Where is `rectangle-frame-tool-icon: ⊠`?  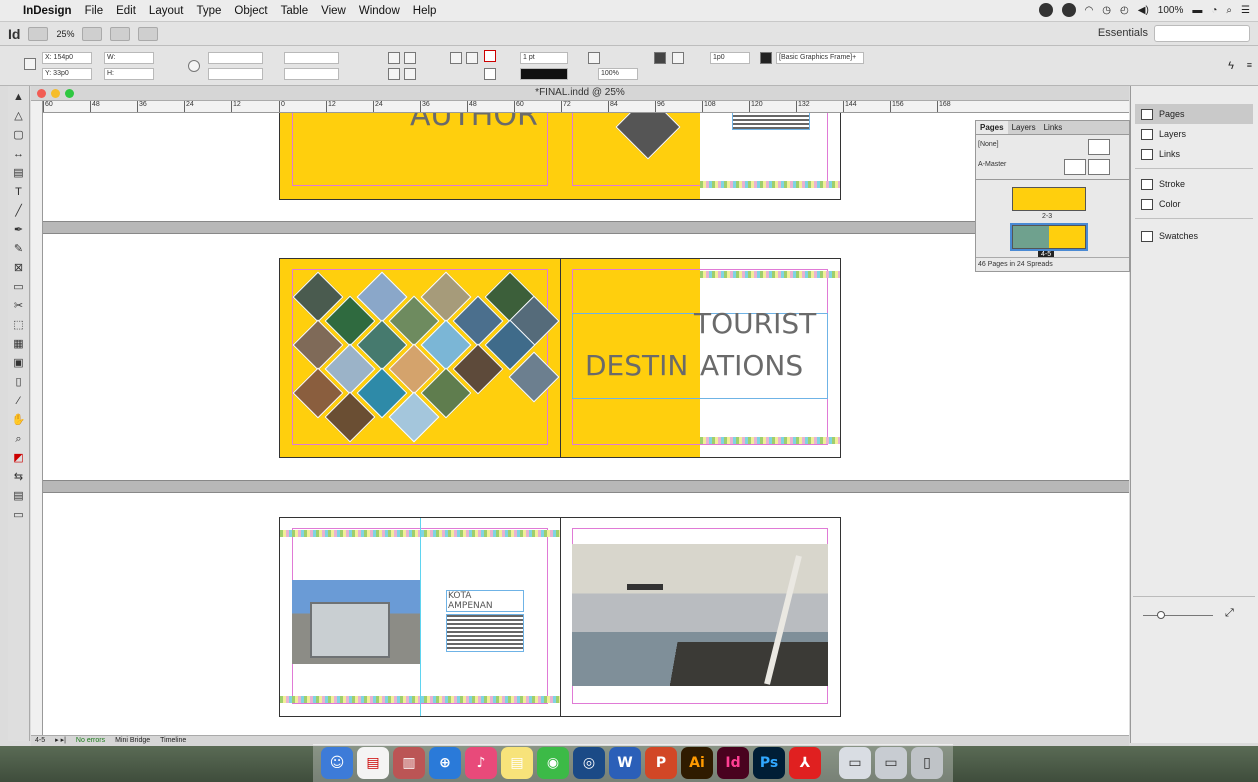 rectangle-frame-tool-icon: ⊠ is located at coordinates (19, 268).